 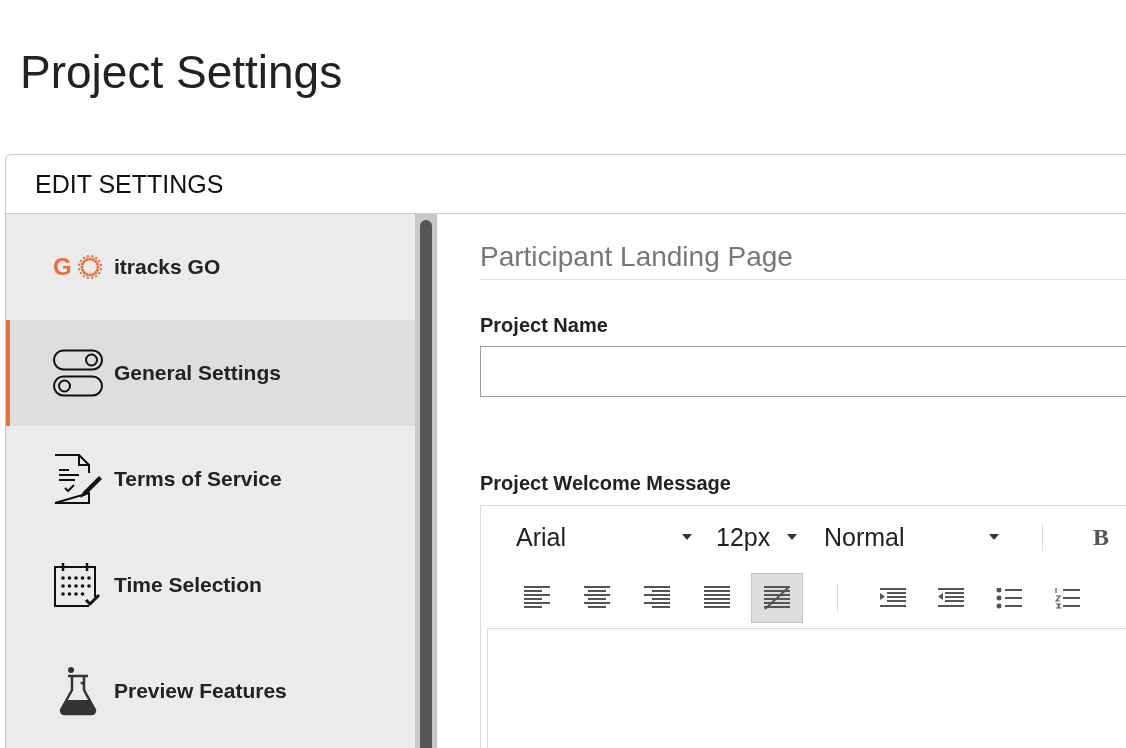 I want to click on indent-icon, so click(x=893, y=598).